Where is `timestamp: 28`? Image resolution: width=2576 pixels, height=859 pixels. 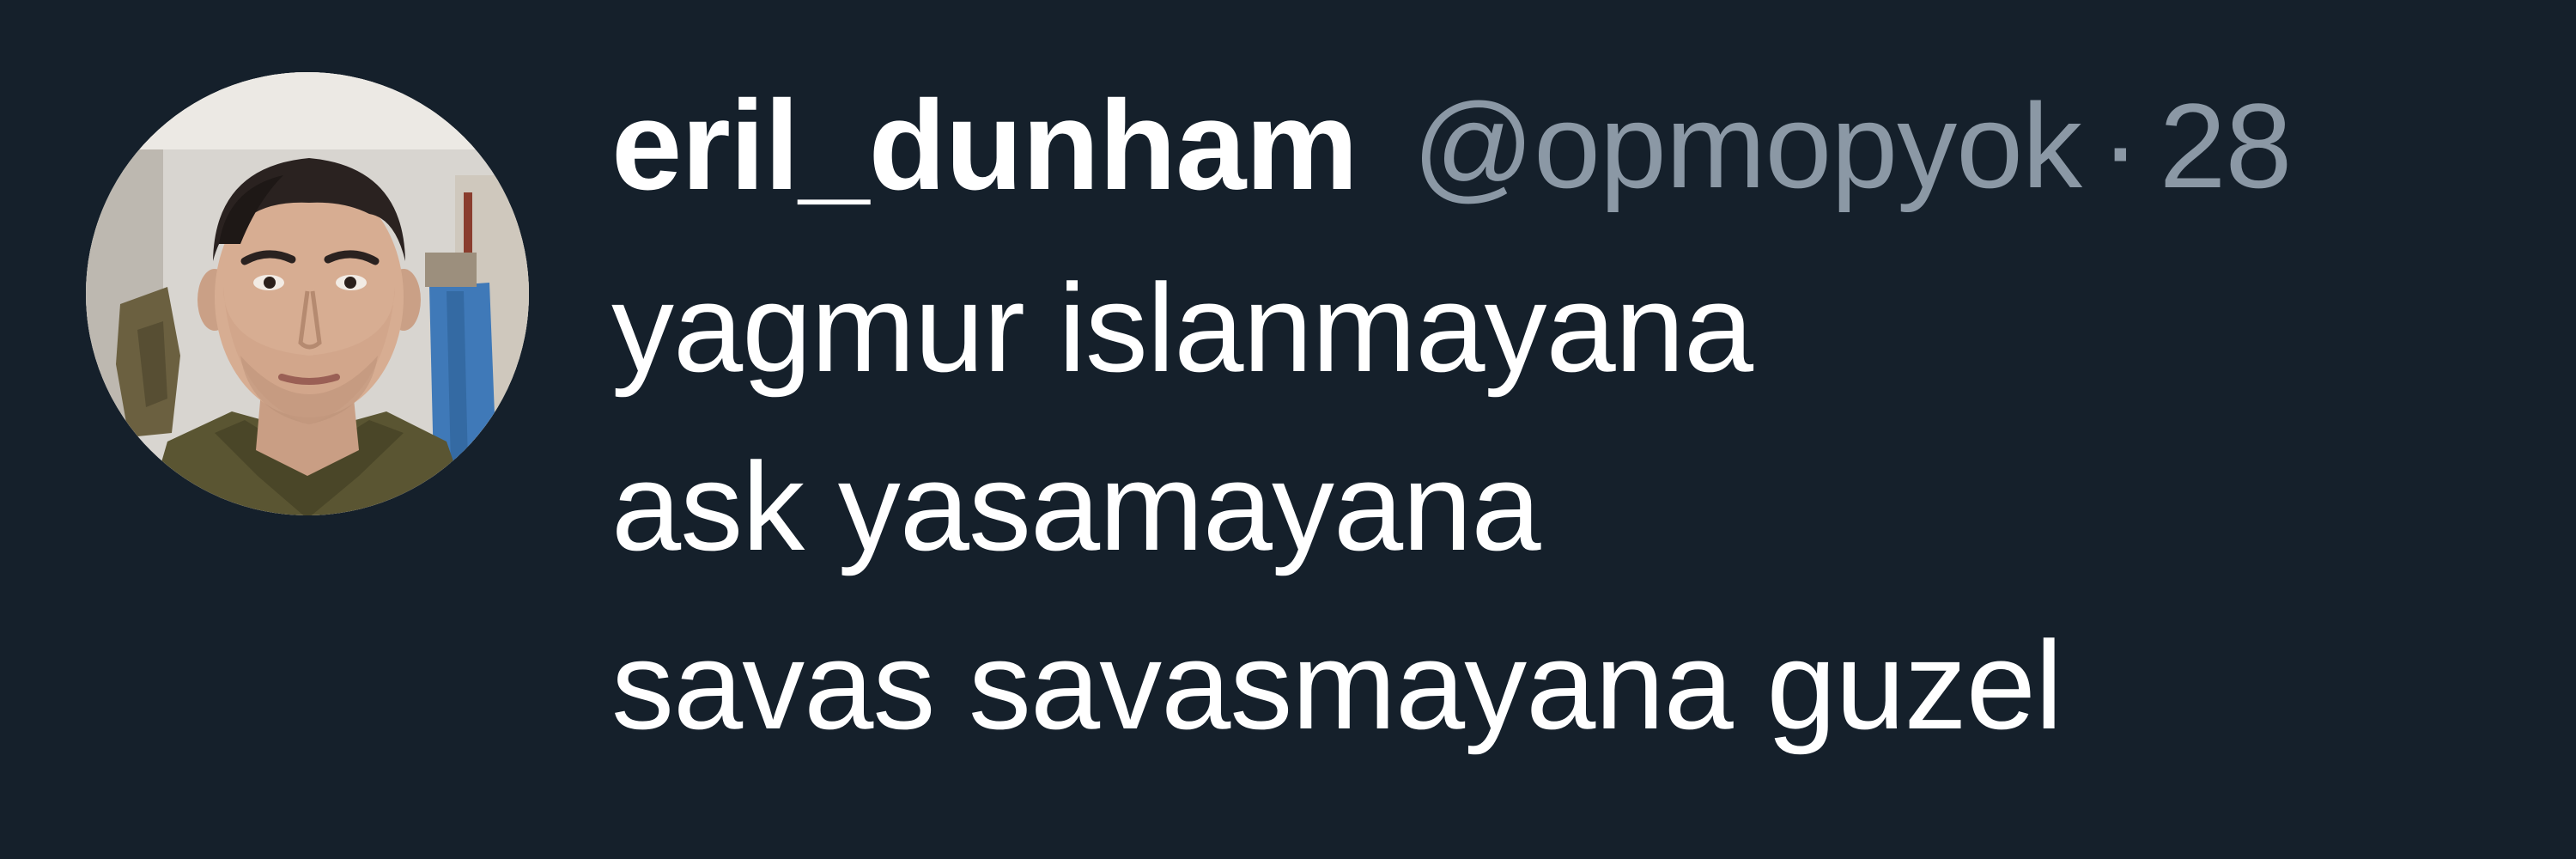 timestamp: 28 is located at coordinates (2226, 146).